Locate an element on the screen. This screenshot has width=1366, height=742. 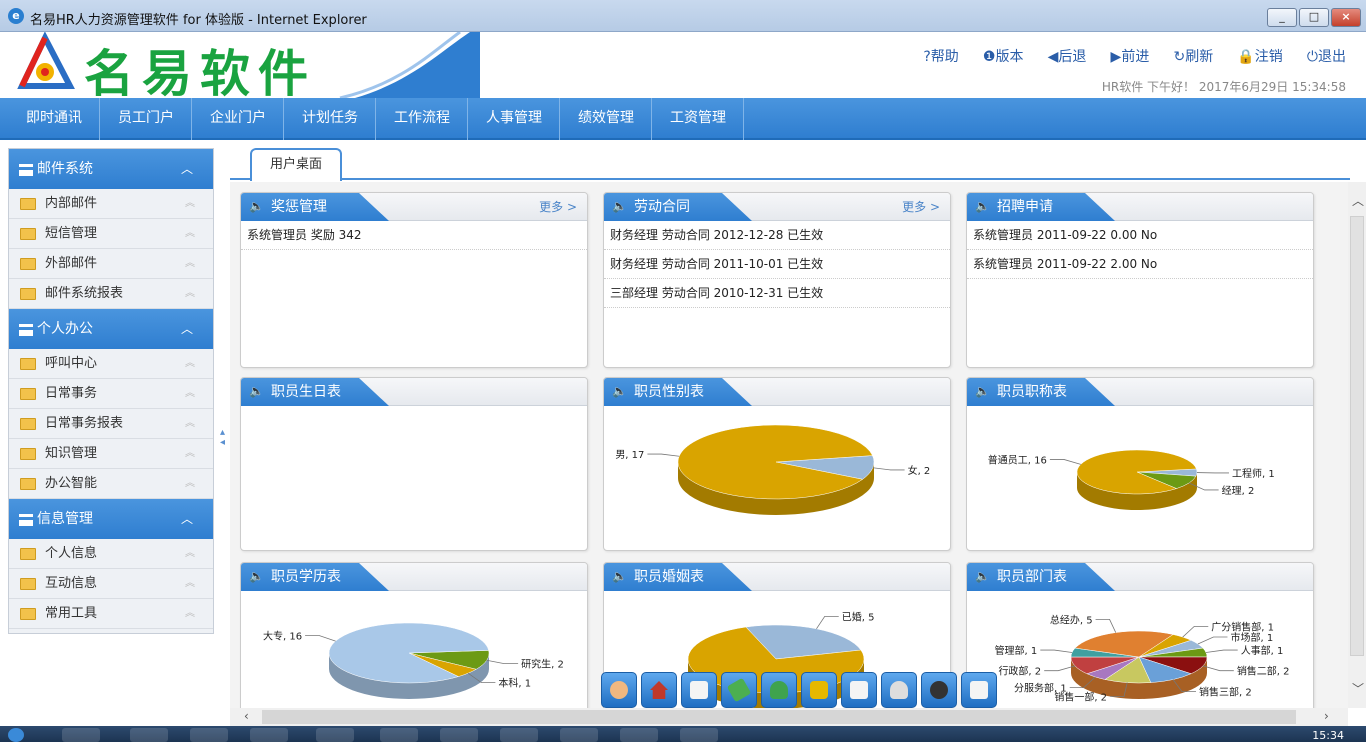
pie-label: 女, 2 is located at coordinates (919, 470).